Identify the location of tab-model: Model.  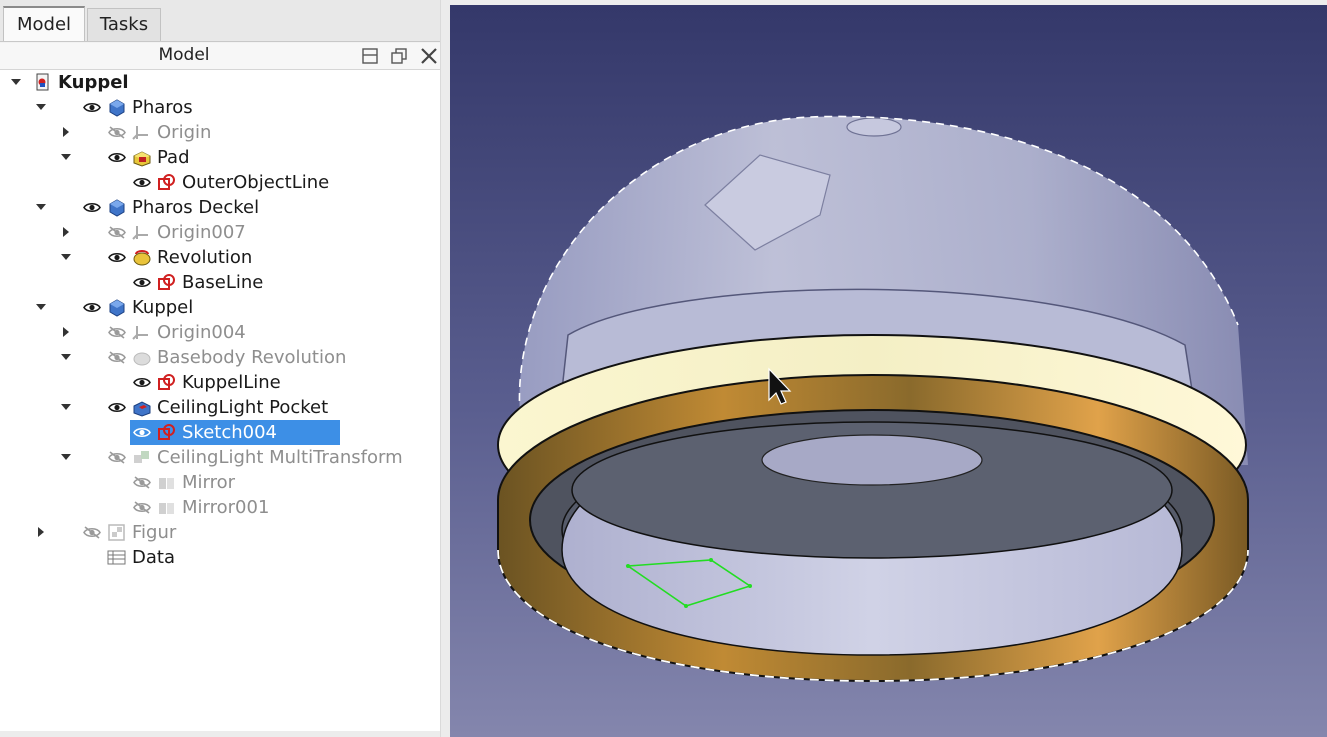
(44, 24).